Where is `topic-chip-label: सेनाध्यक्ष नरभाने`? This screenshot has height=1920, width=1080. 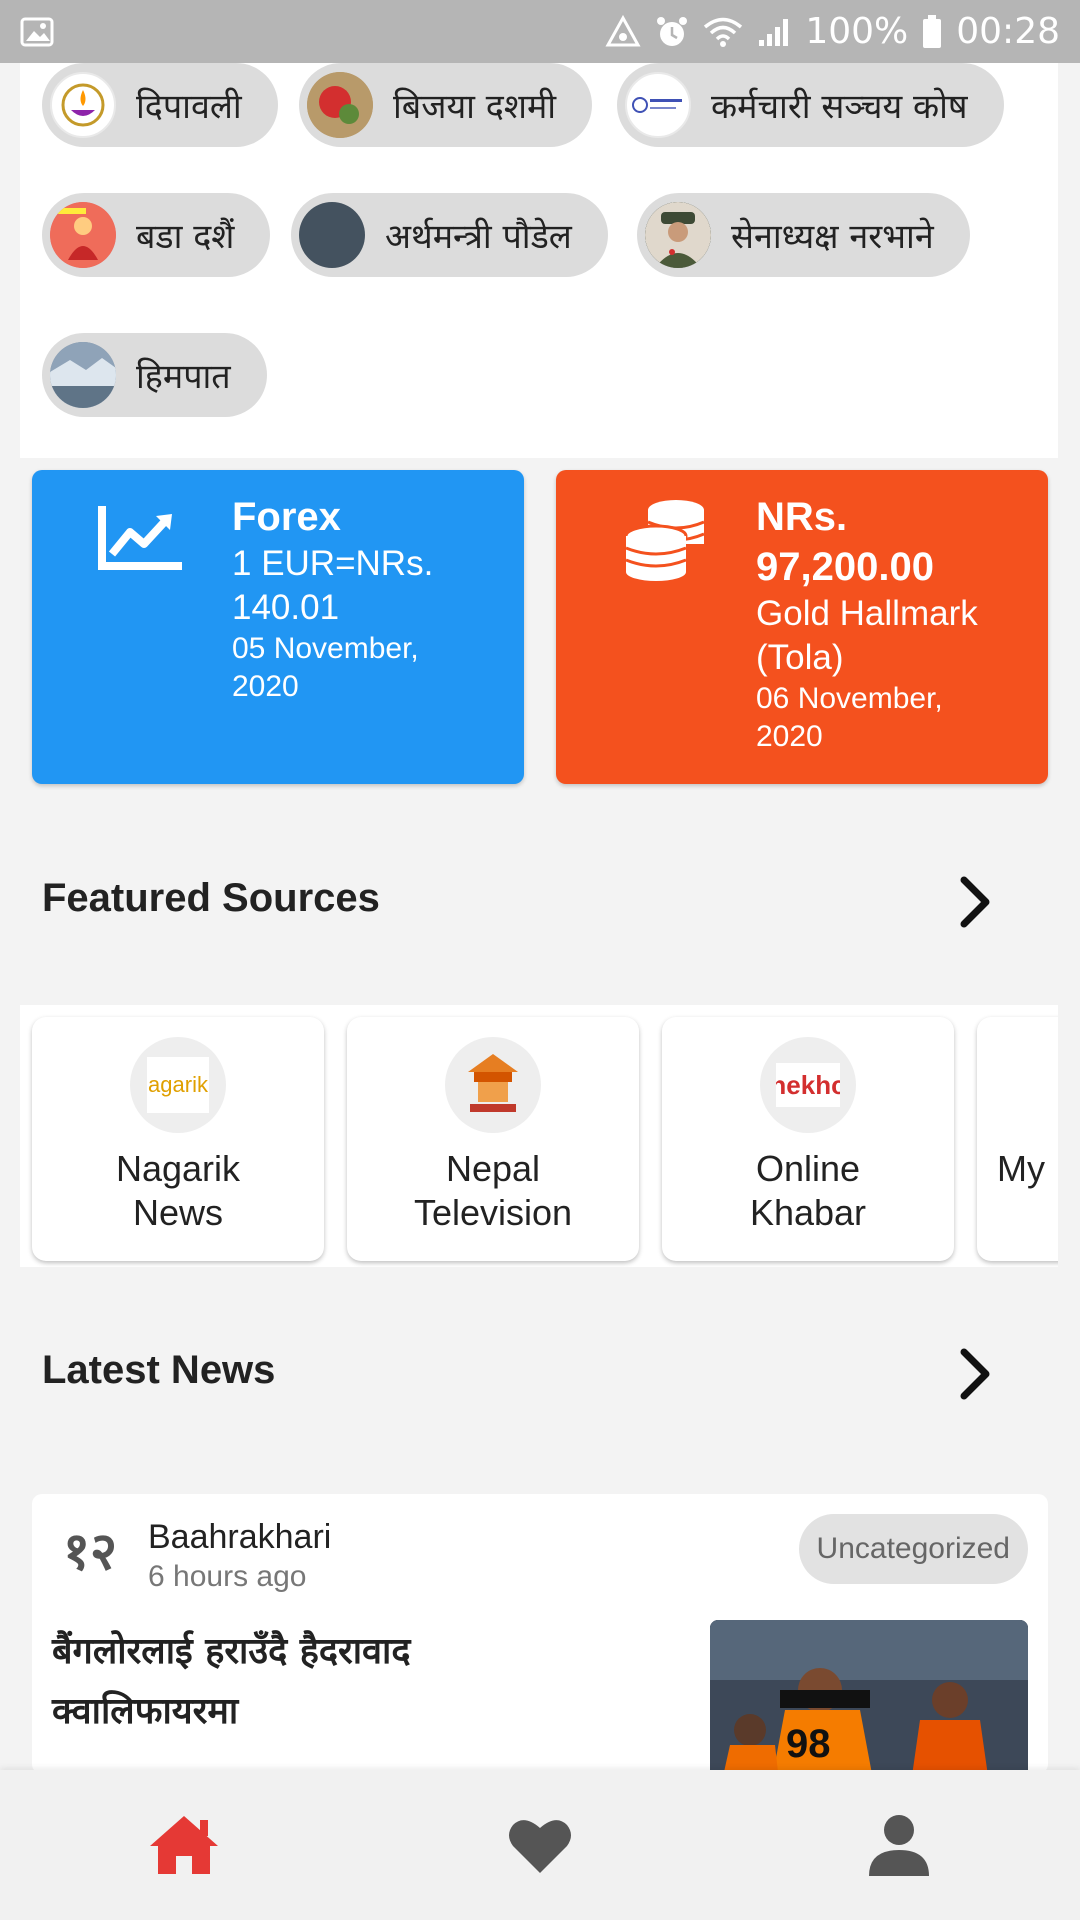 topic-chip-label: सेनाध्यक्ष नरभाने is located at coordinates (832, 237).